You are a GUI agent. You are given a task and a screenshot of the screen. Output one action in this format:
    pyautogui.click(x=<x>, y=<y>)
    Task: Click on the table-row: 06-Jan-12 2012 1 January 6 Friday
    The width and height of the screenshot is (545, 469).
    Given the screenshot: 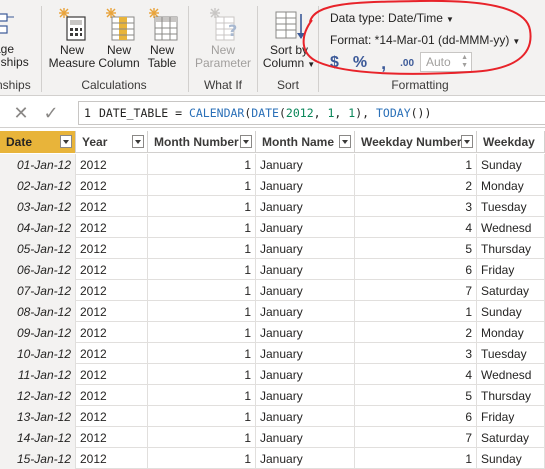 What is the action you would take?
    pyautogui.click(x=272, y=269)
    